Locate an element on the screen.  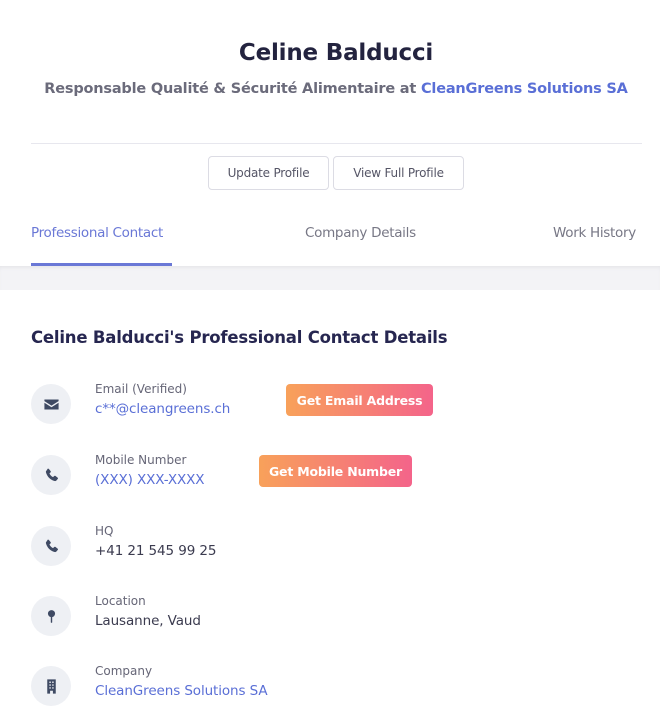
email-value: c**@cleangreens.ch is located at coordinates (162, 409).